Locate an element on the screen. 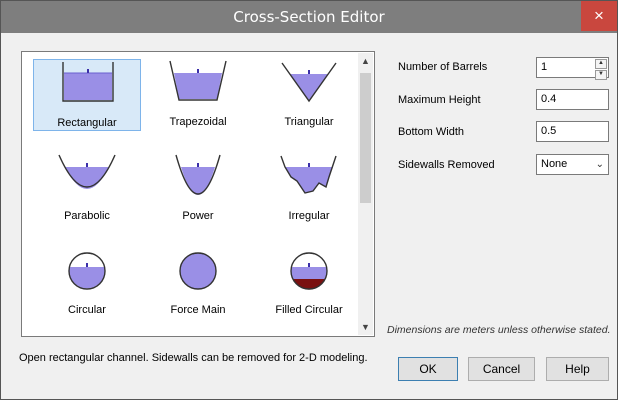  shape-tile-power: Power is located at coordinates (198, 189).